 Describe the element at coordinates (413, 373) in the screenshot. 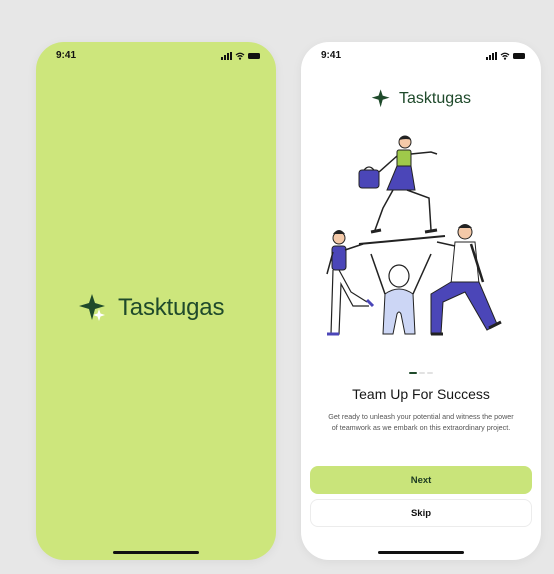

I see `pagination-dot-active` at that location.